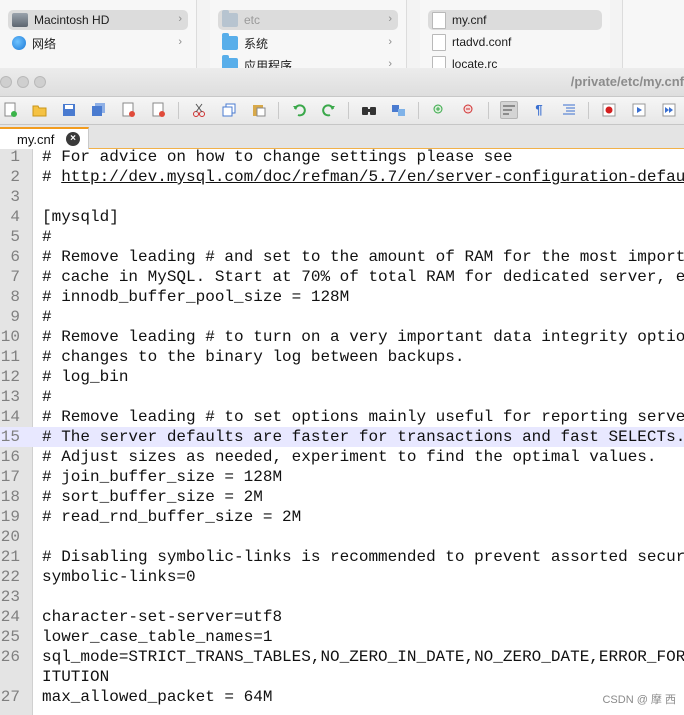  I want to click on line-text: # innodb_buffer_pool_size = 128M, so click(195, 297).